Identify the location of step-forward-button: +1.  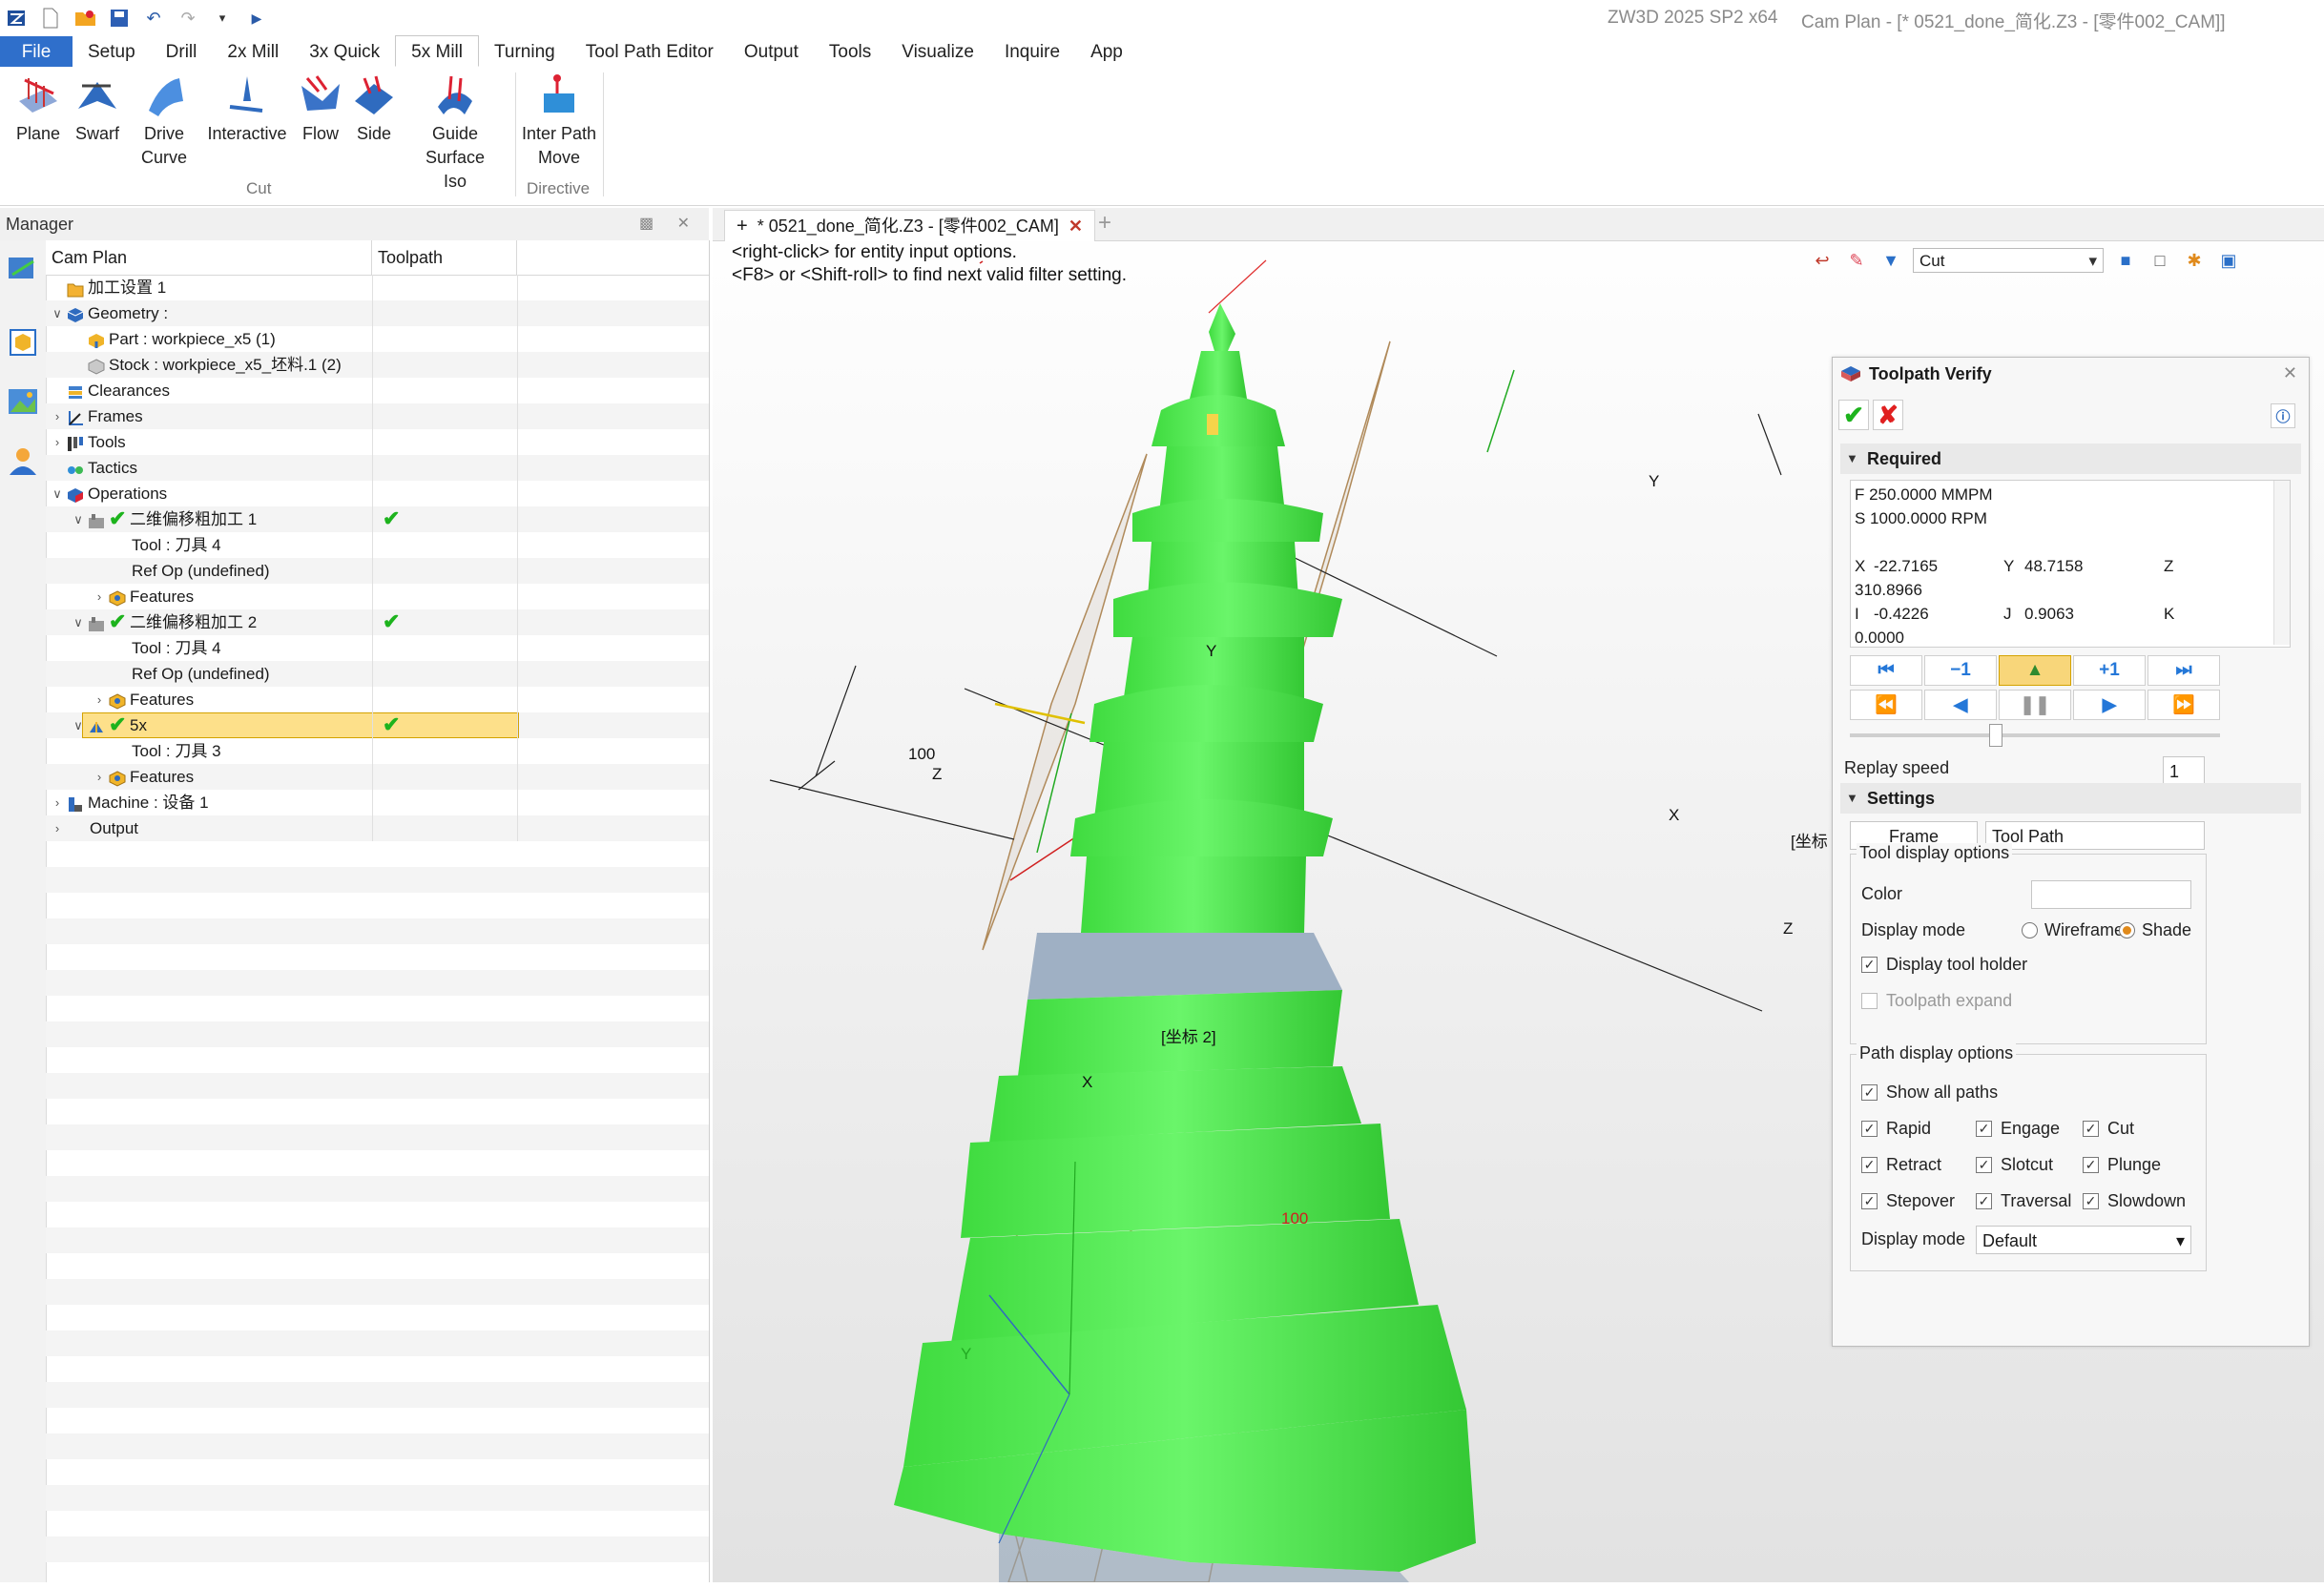
(2109, 670).